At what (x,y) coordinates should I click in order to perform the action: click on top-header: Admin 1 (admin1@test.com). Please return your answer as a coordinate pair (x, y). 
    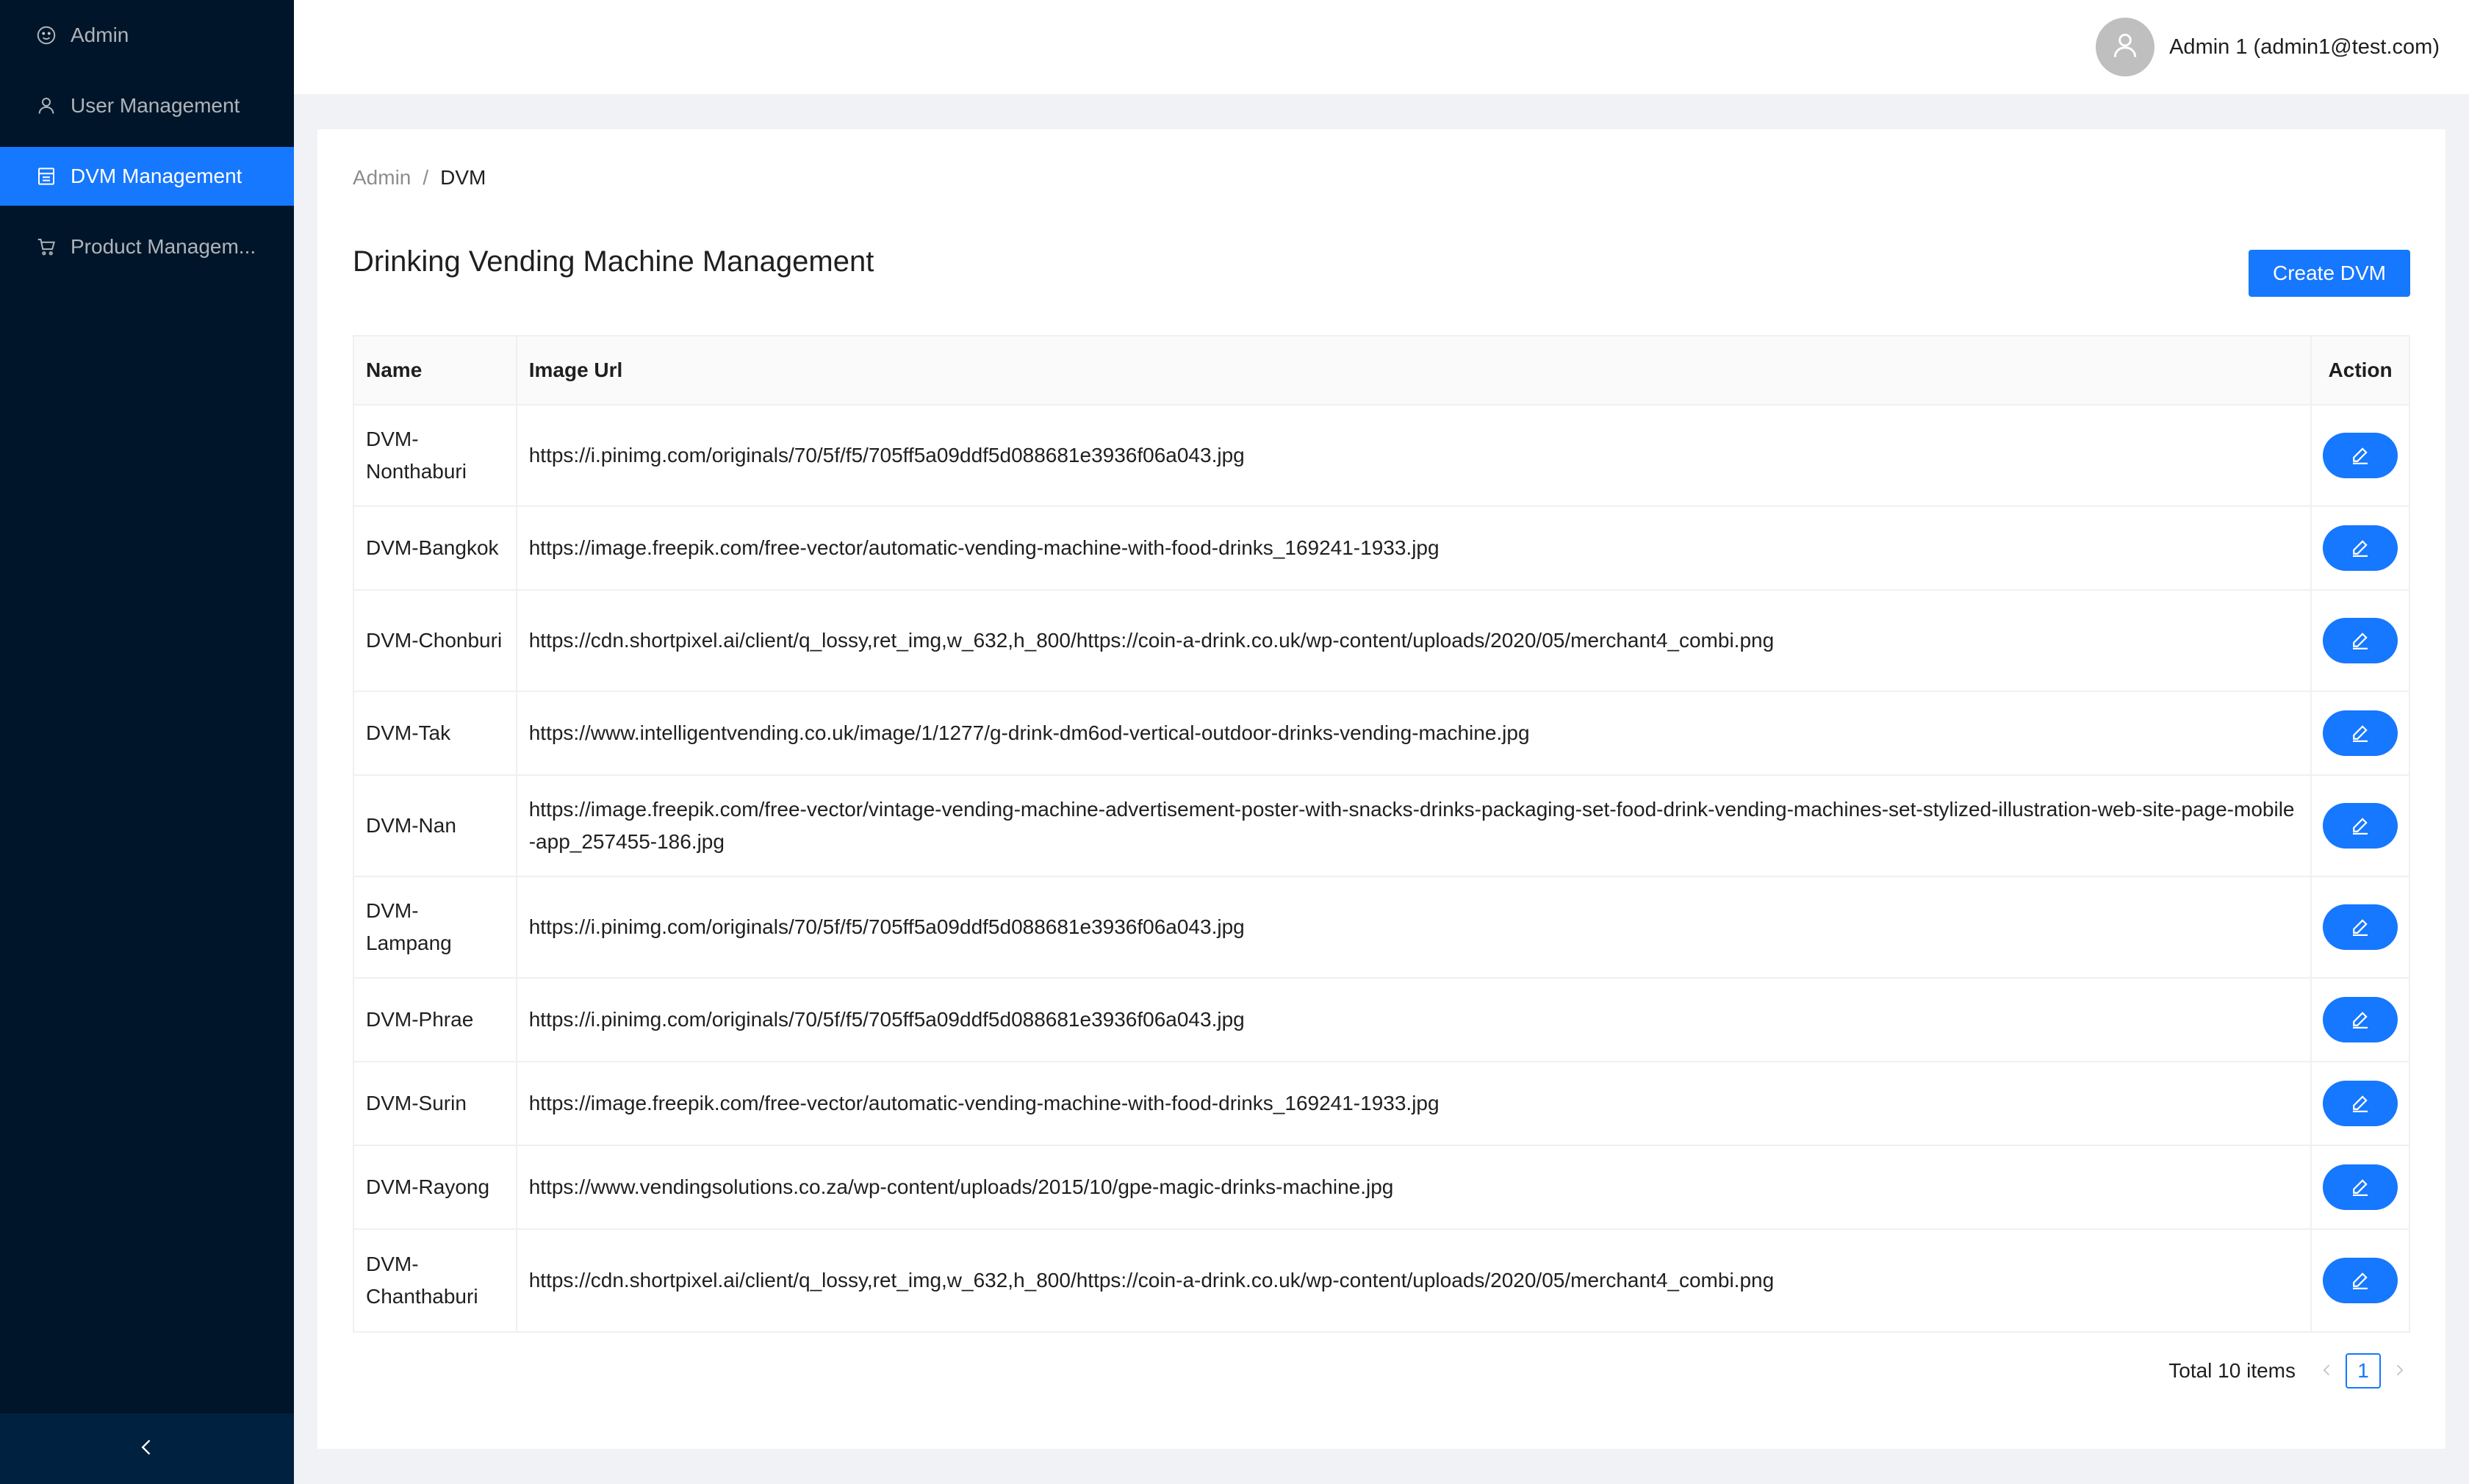
    Looking at the image, I should click on (1381, 47).